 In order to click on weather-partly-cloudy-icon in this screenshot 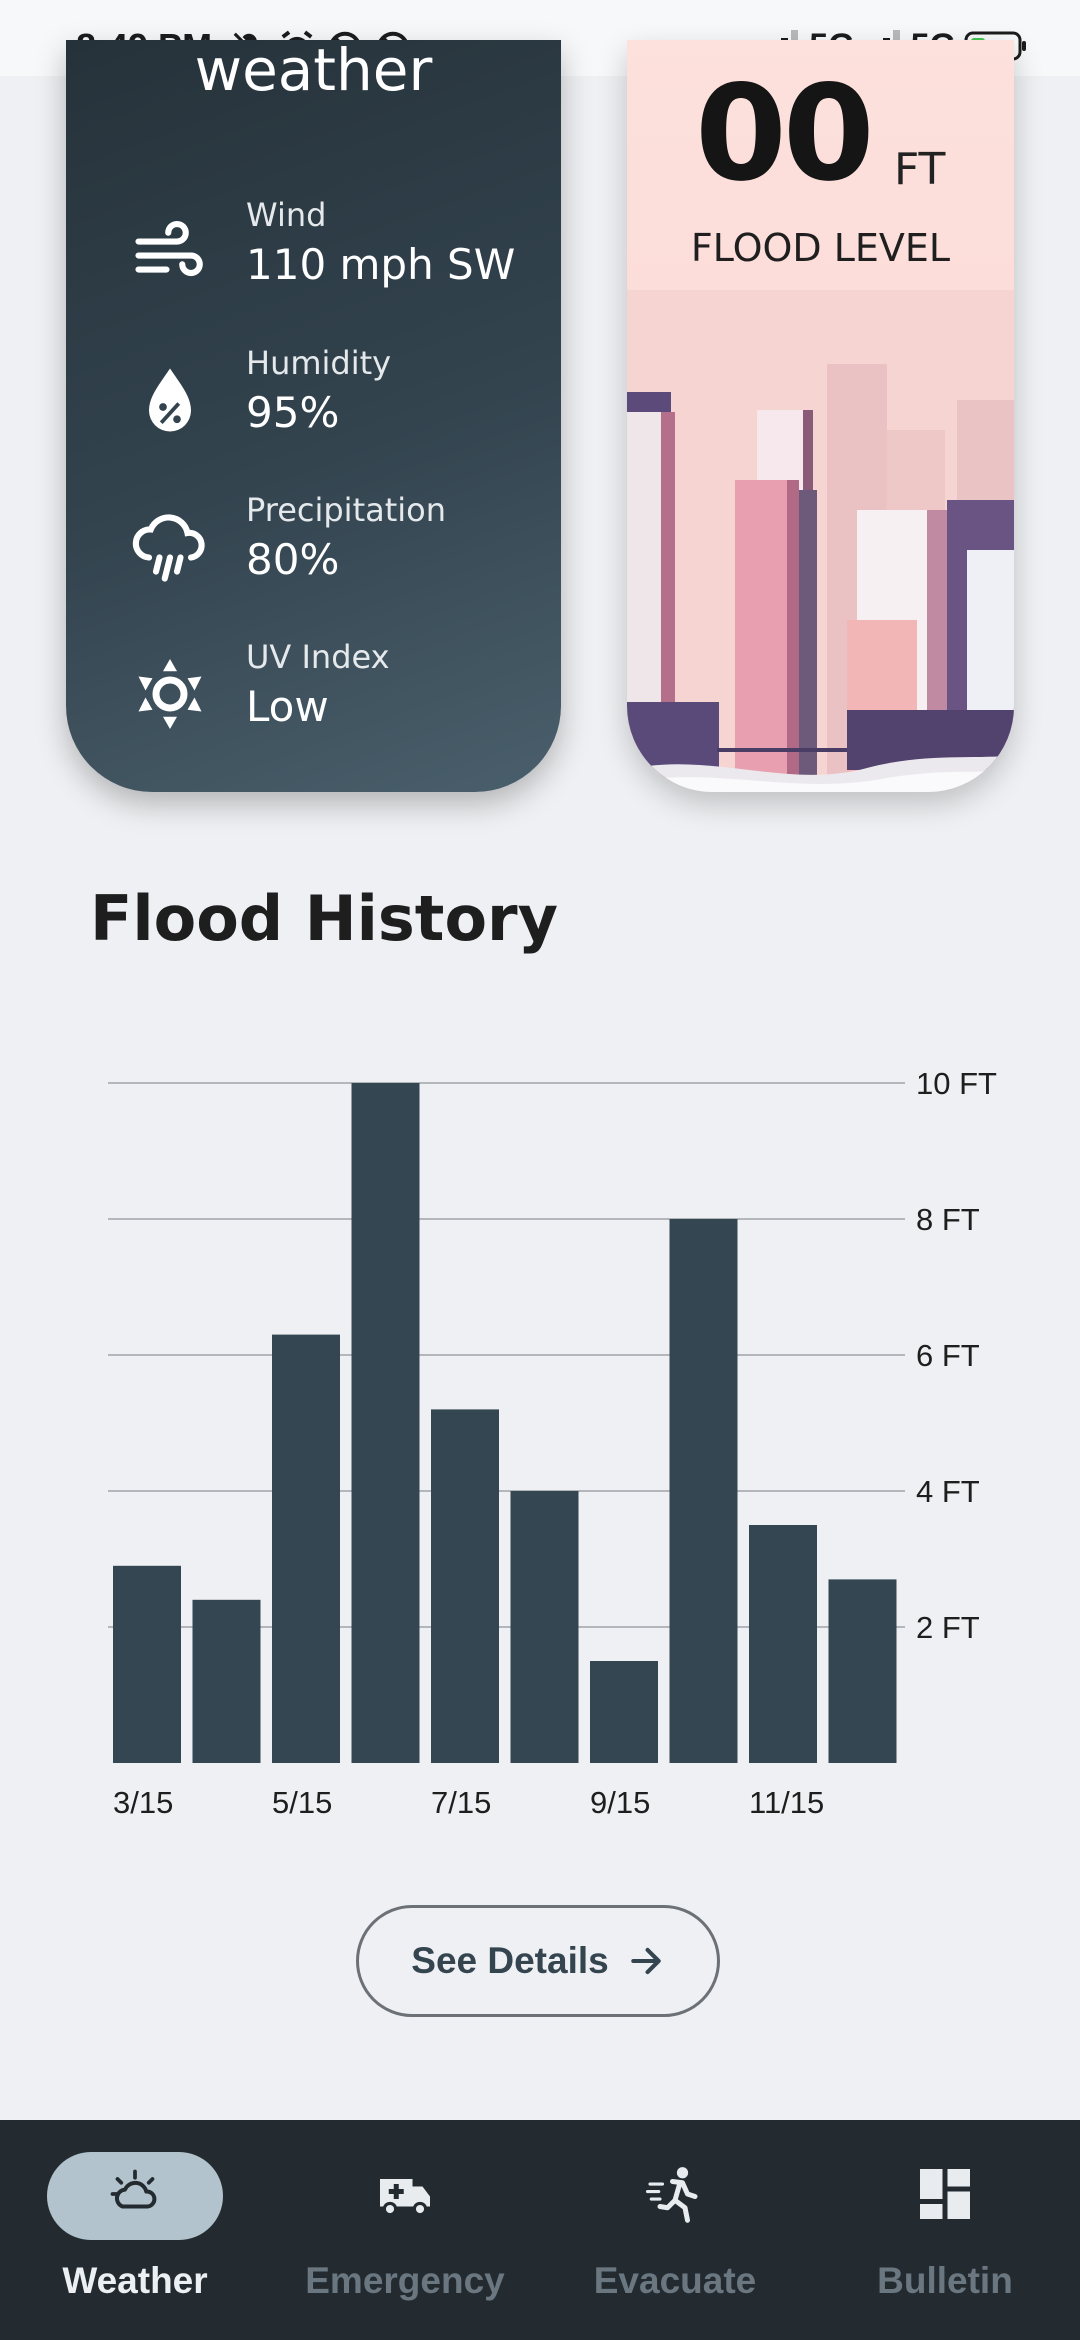, I will do `click(133, 2189)`.